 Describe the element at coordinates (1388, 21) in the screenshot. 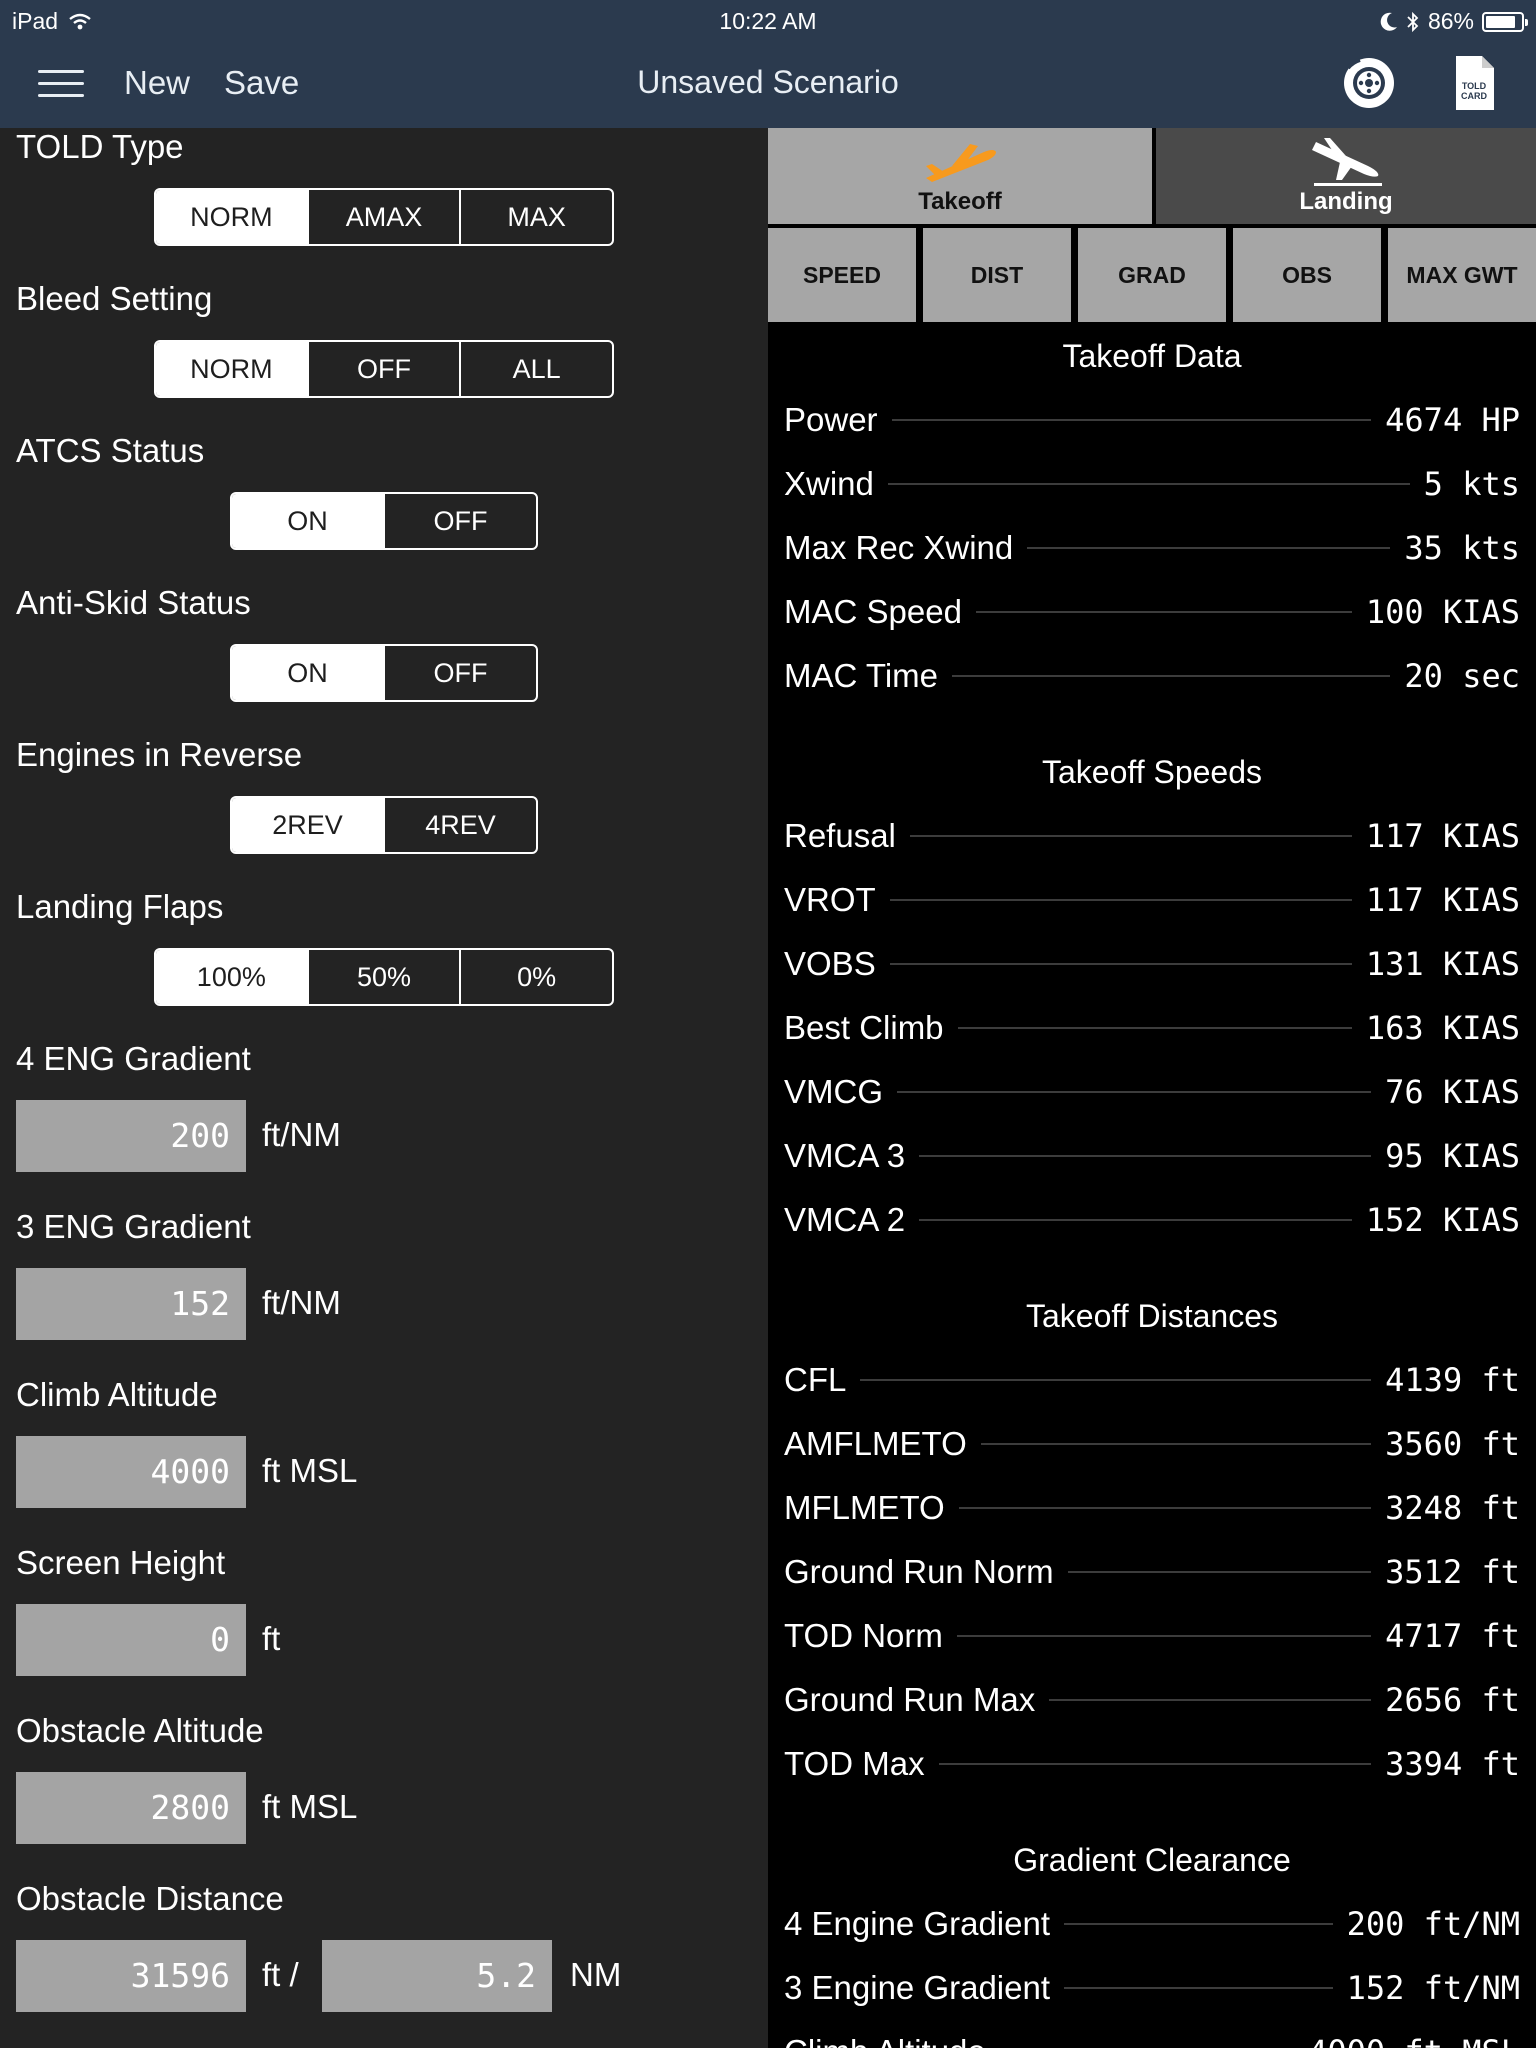

I see `moon-icon` at that location.